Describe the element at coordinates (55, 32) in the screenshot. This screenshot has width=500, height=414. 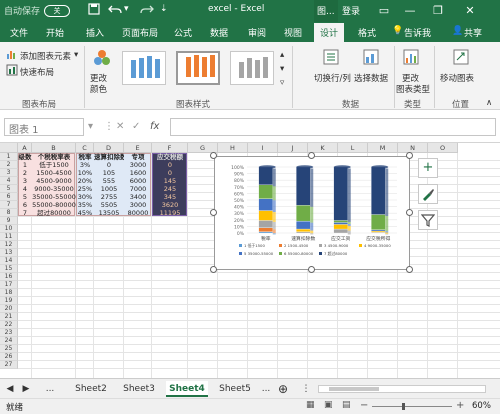
I see `tab-home: 开始` at that location.